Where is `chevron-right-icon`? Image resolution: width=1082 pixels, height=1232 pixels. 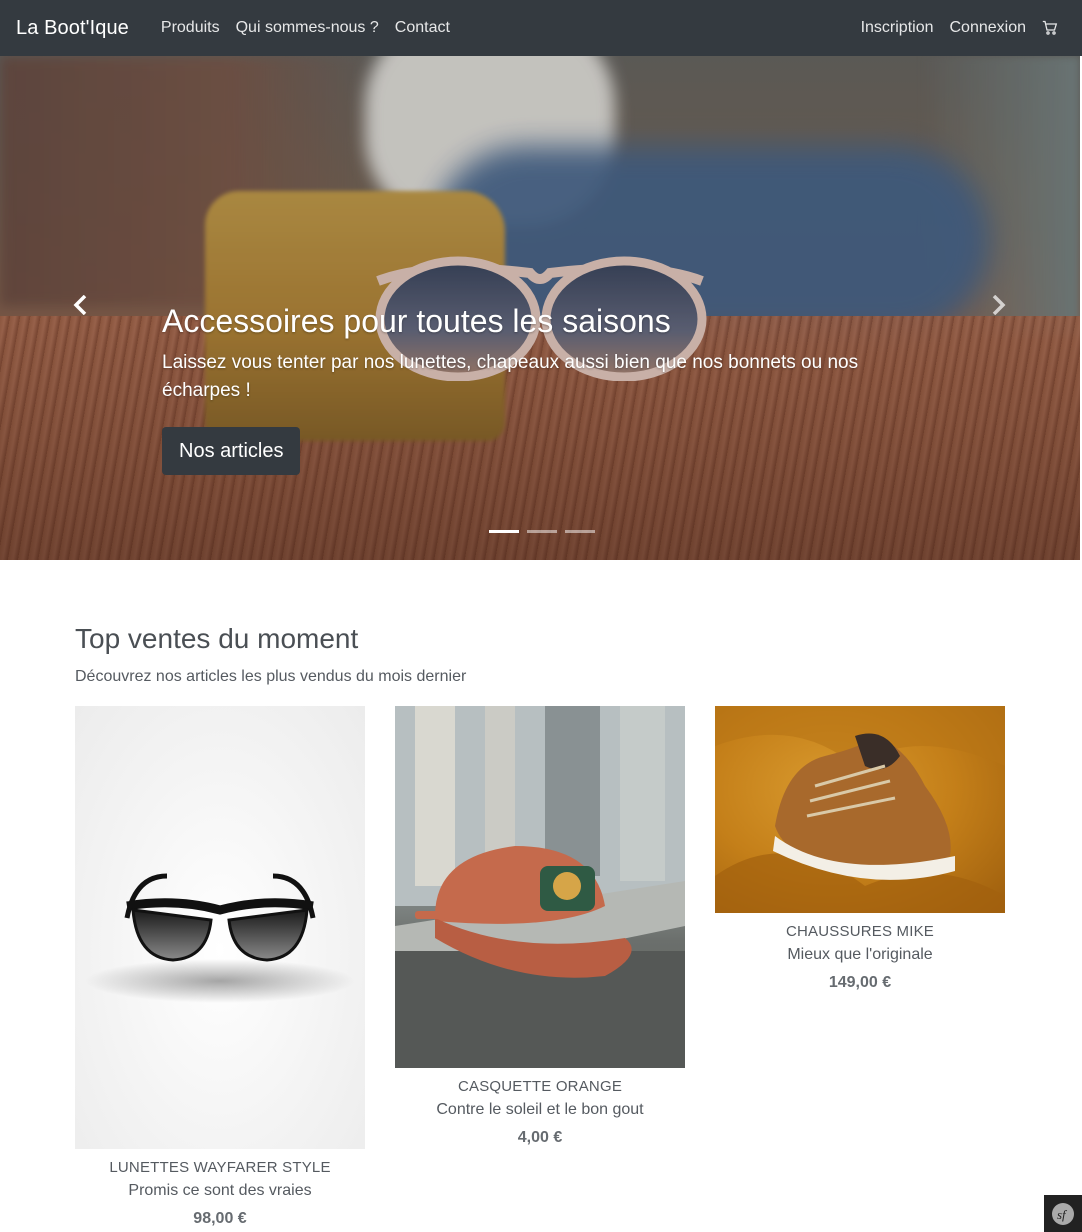 chevron-right-icon is located at coordinates (999, 305).